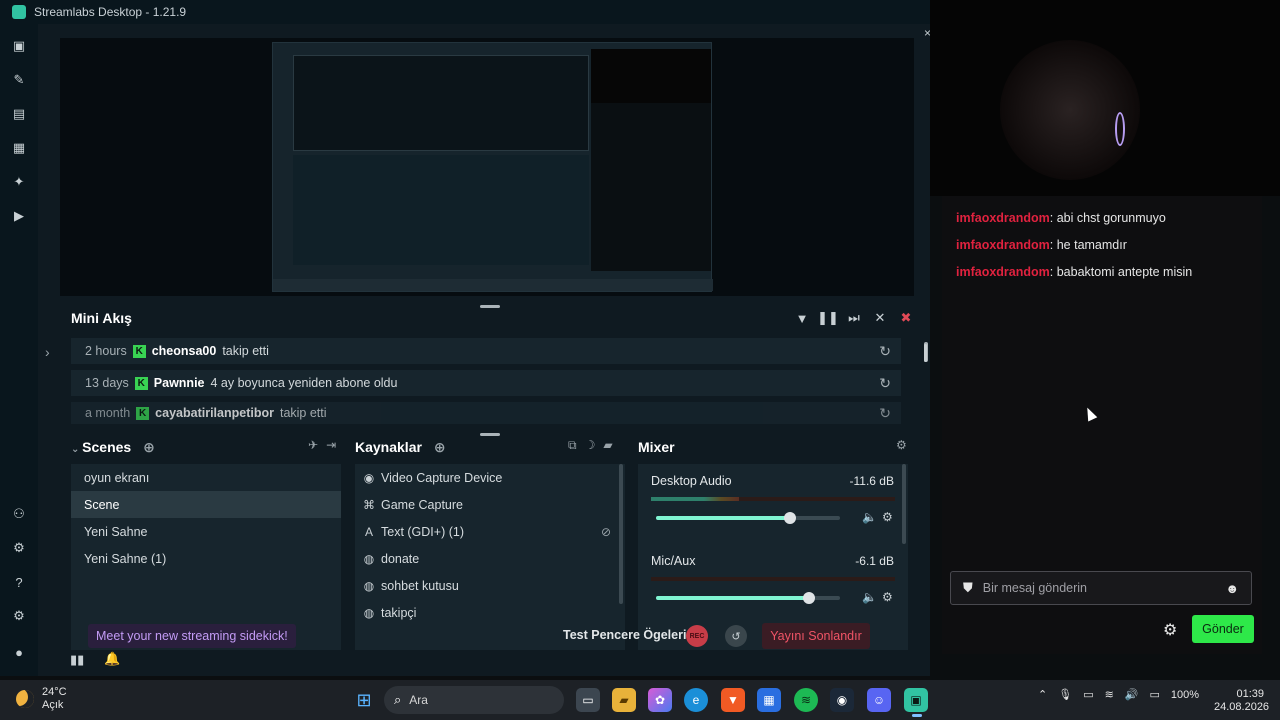  I want to click on replay-buffer-button: ↺, so click(736, 636).